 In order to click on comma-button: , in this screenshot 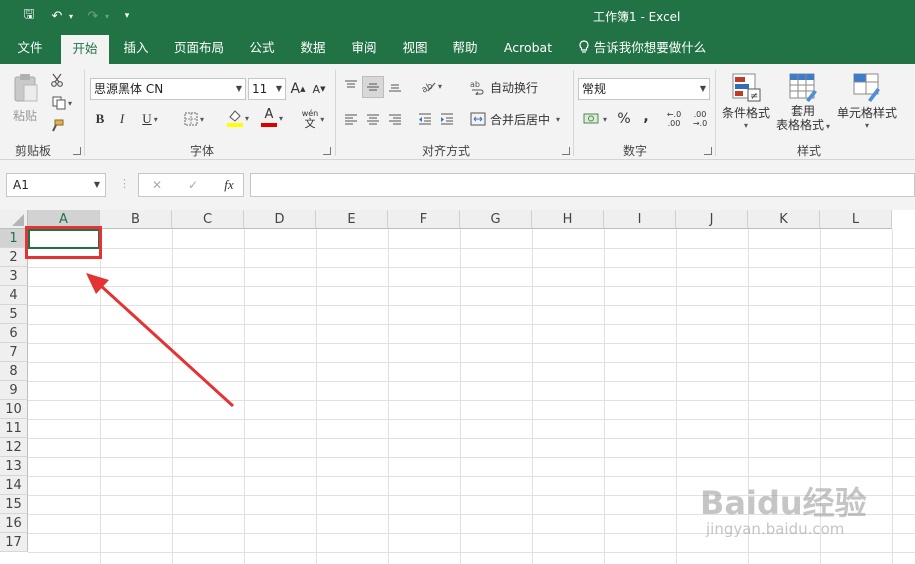, I will do `click(646, 117)`.